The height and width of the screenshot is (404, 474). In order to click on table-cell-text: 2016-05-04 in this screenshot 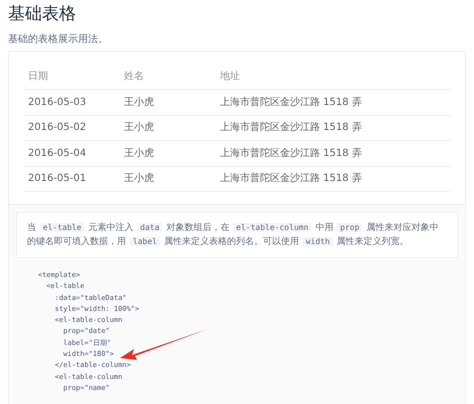, I will do `click(58, 153)`.